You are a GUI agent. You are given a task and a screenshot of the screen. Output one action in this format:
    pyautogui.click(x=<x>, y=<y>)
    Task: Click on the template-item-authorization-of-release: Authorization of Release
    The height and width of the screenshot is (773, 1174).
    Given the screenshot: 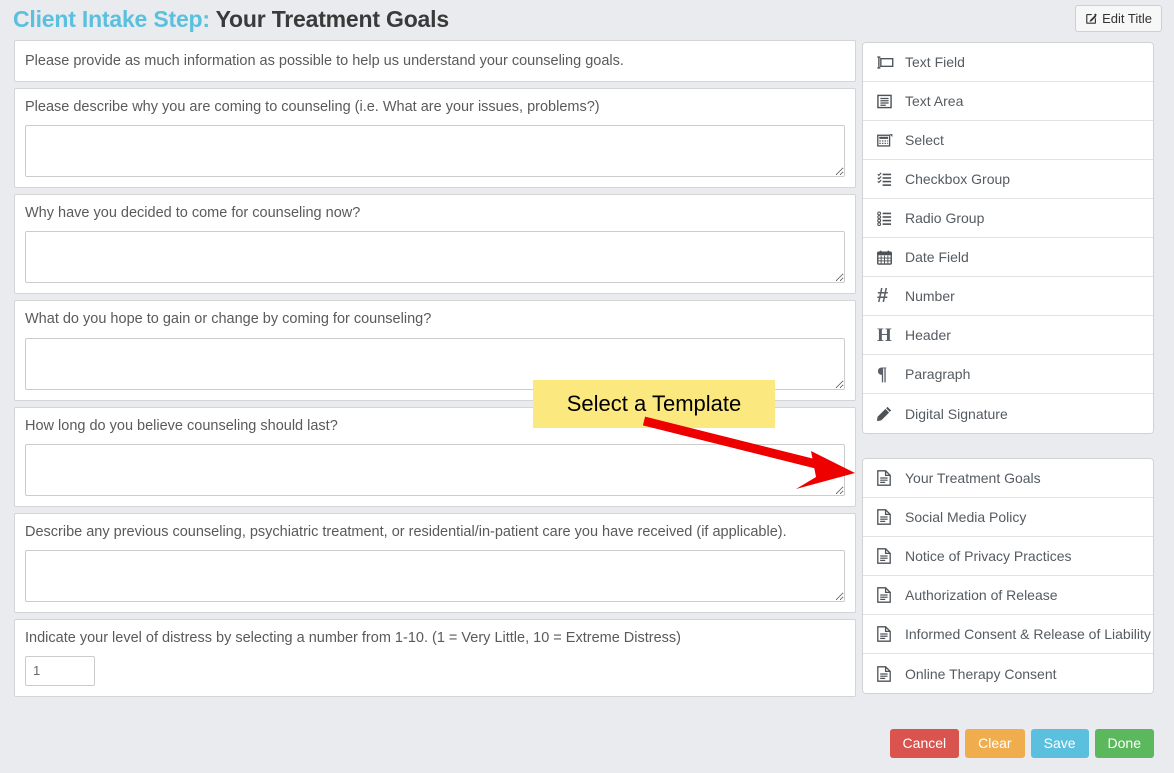 What is the action you would take?
    pyautogui.click(x=1008, y=595)
    